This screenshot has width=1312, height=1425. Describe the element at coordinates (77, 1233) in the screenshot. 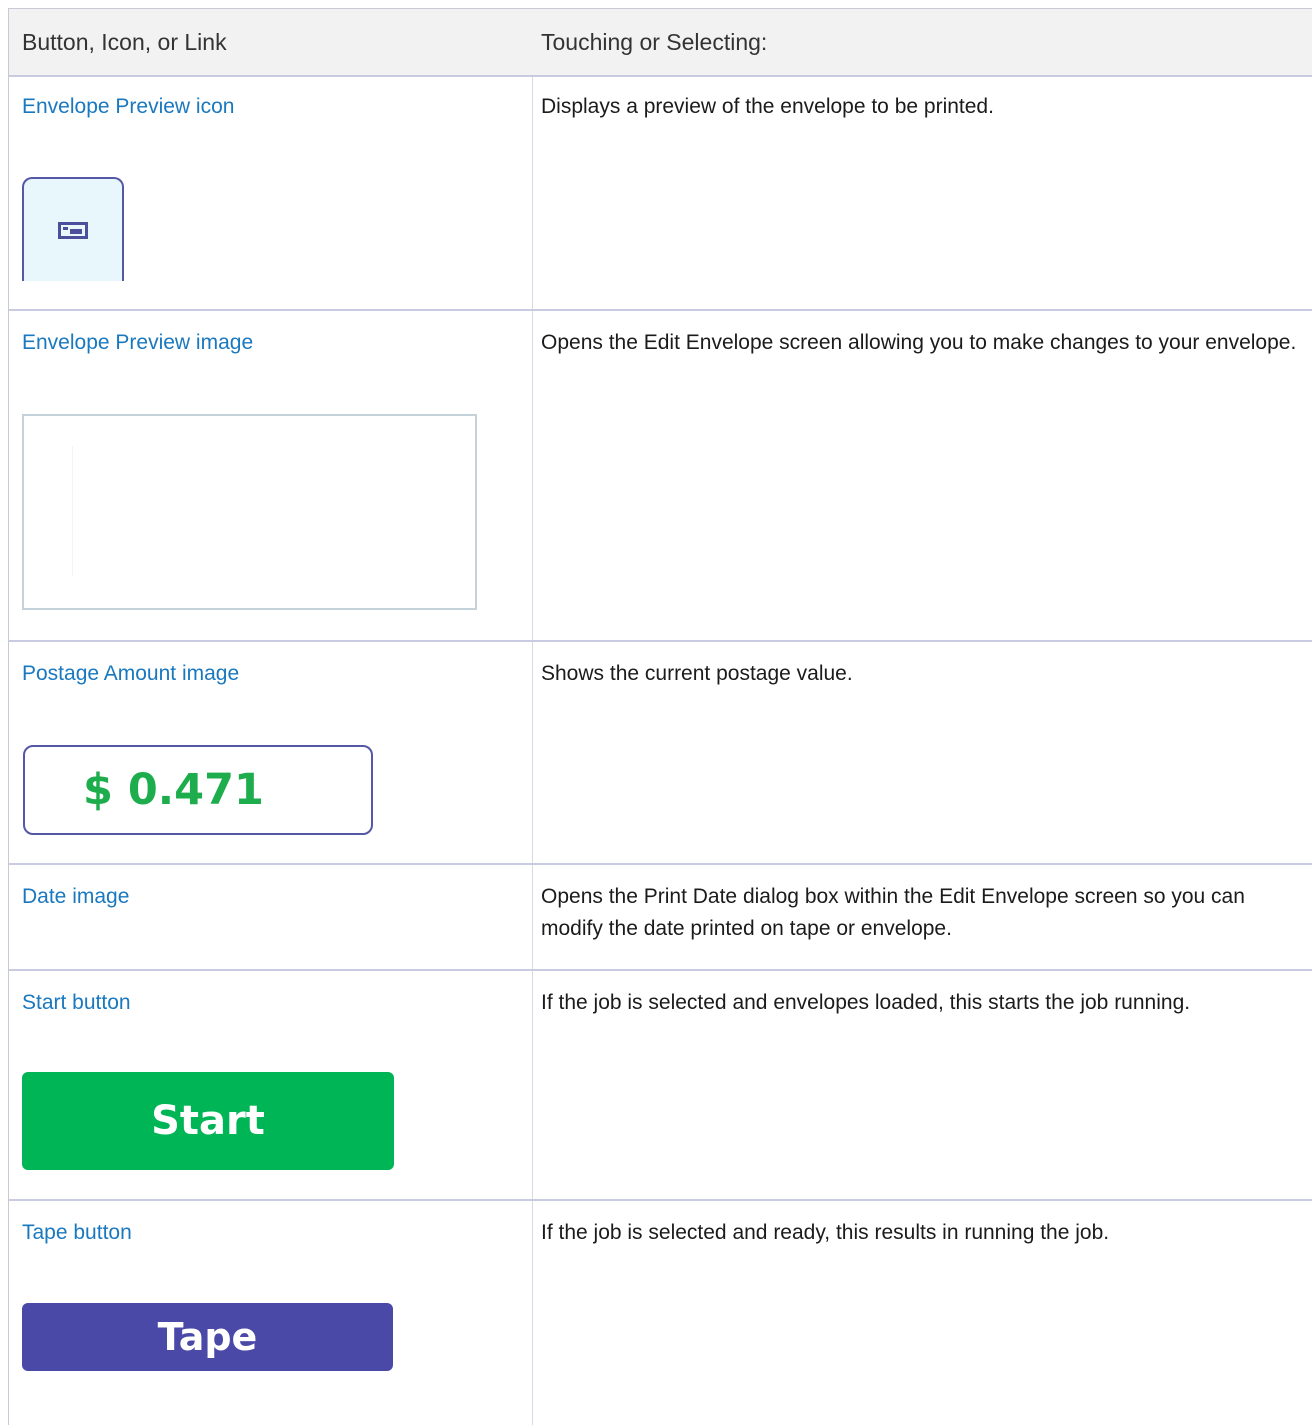

I see `term-tape-button: Tape button` at that location.